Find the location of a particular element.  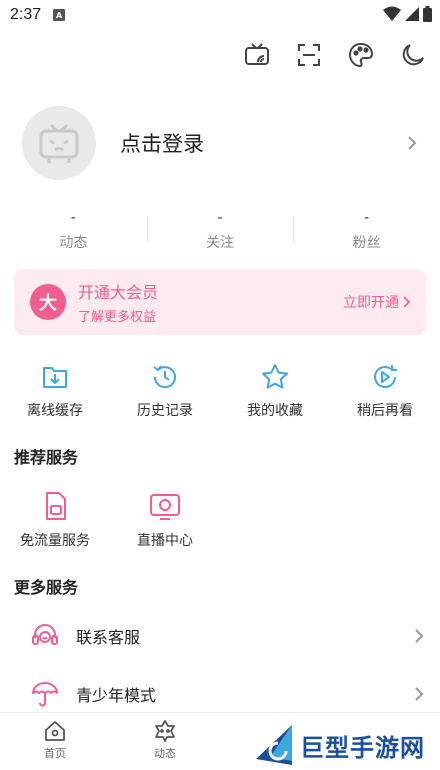

vip-logo-icon: 大 is located at coordinates (48, 302).